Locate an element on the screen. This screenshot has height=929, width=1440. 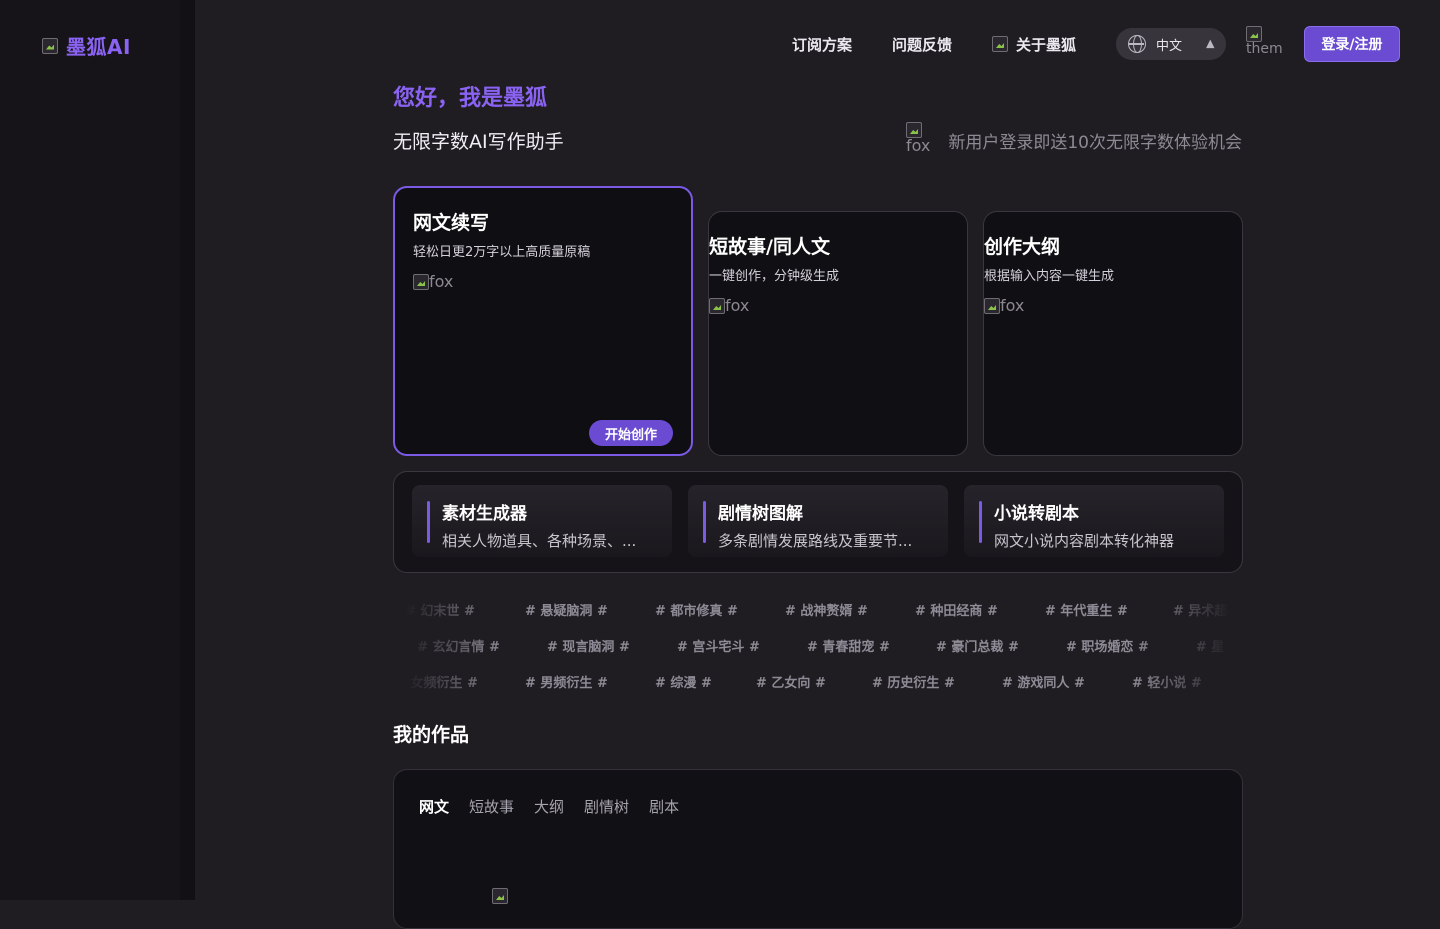
language-label: 中文 is located at coordinates (1169, 46).